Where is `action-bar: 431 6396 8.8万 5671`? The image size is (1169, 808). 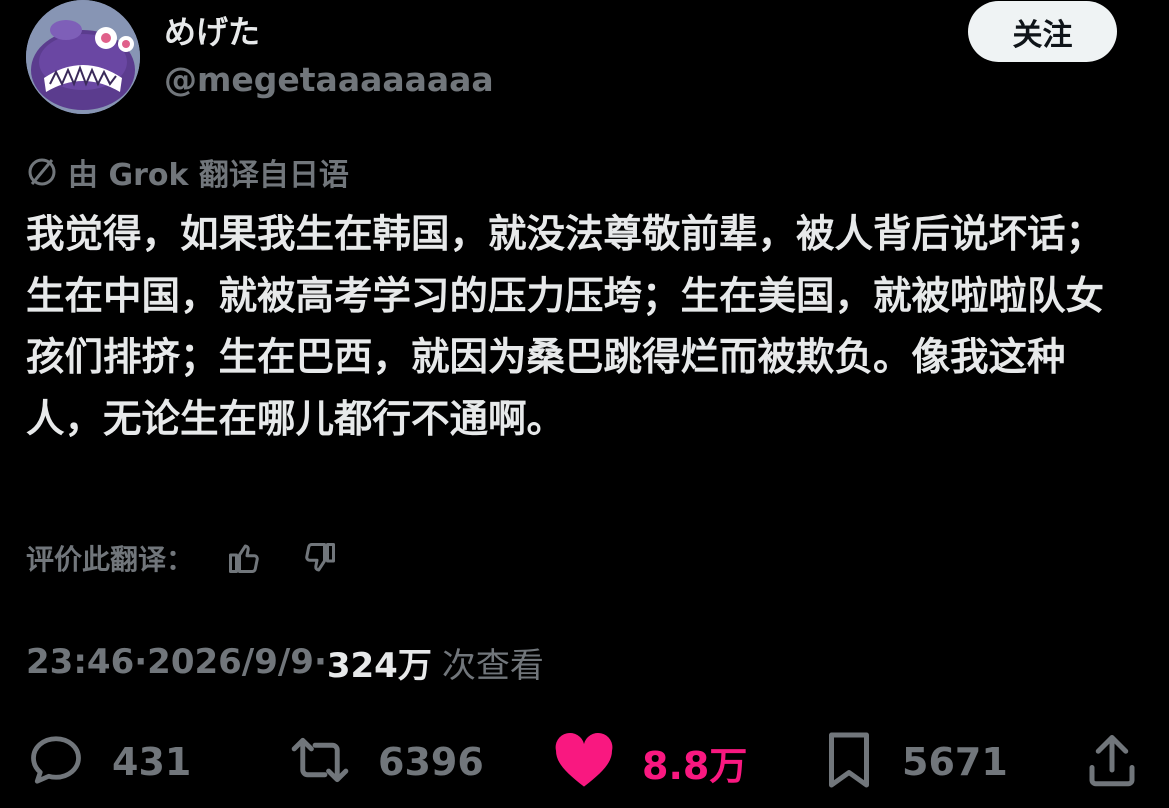 action-bar: 431 6396 8.8万 5671 is located at coordinates (584, 762).